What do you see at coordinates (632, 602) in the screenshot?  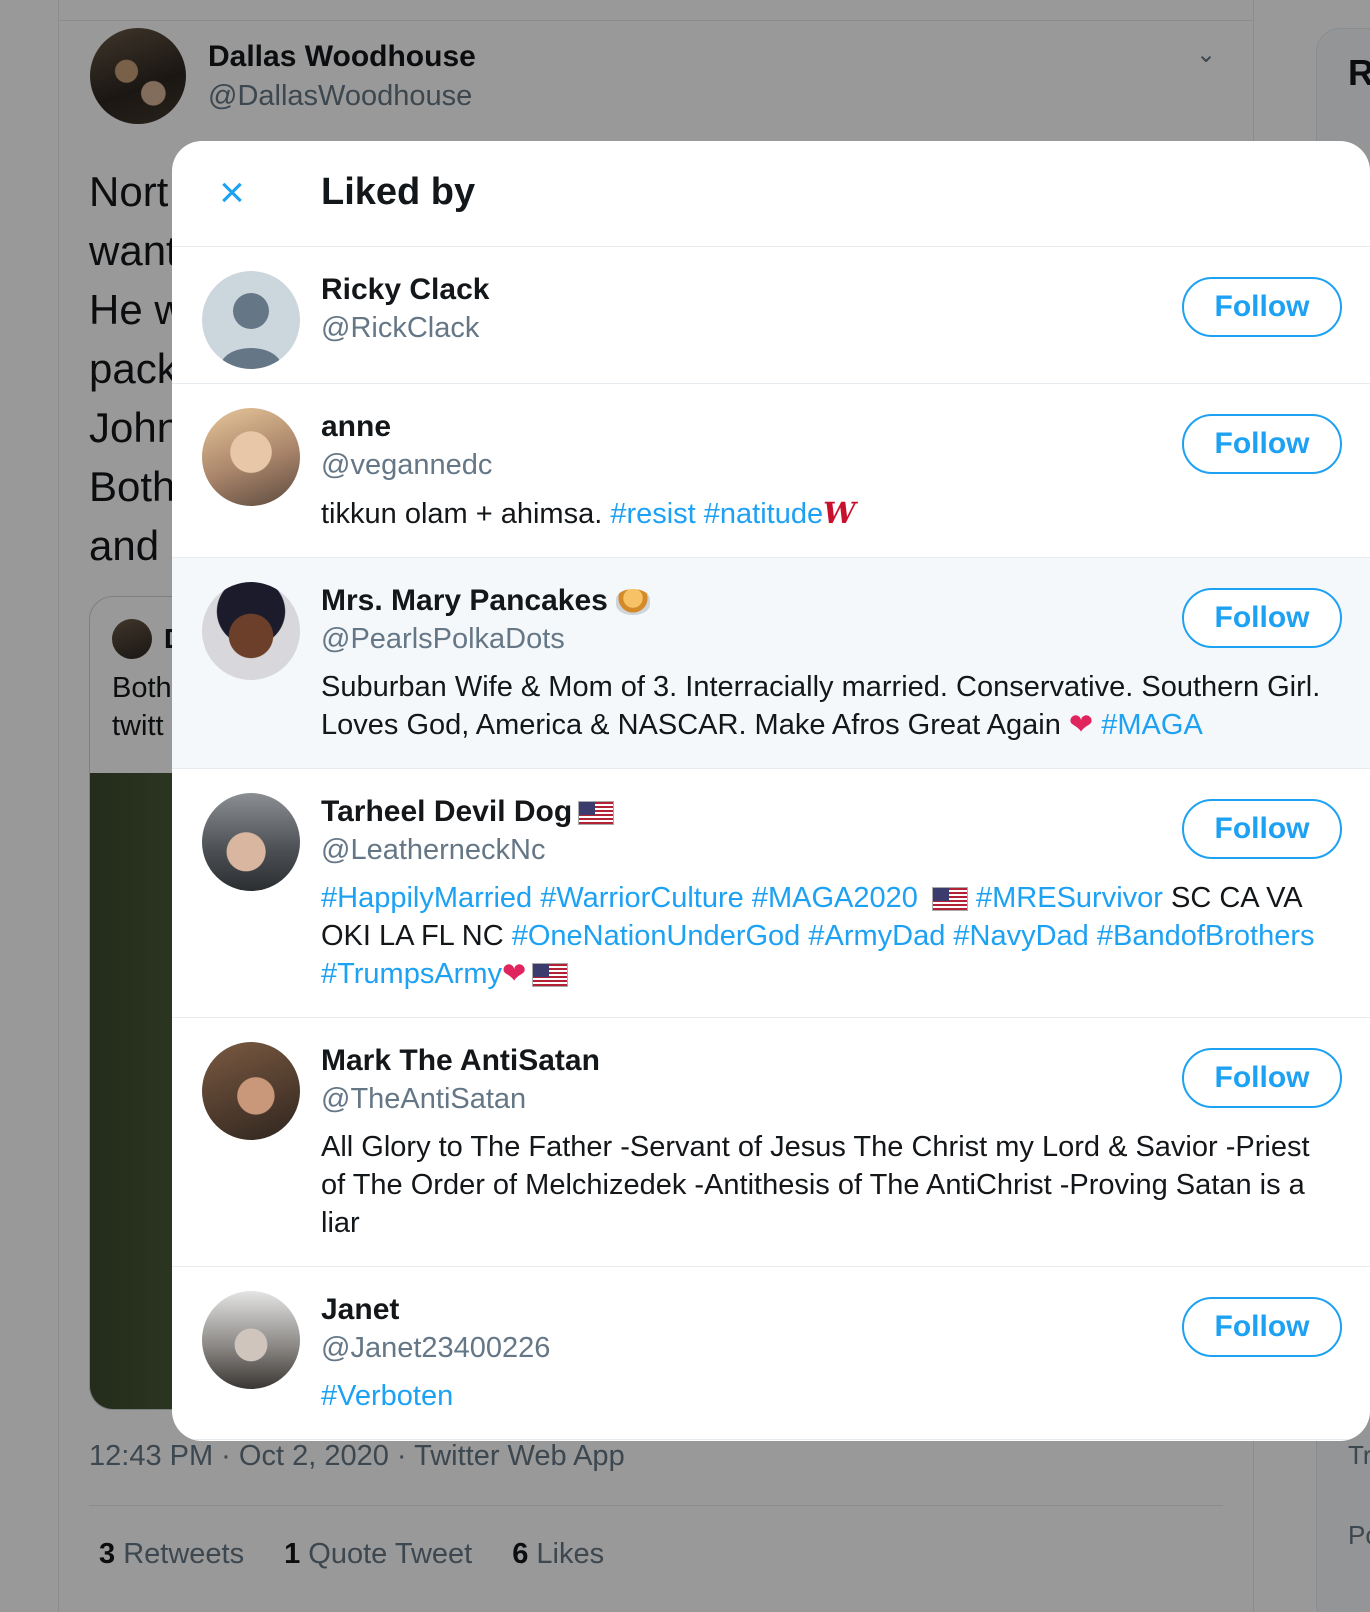 I see `pancakes-emoji-icon` at bounding box center [632, 602].